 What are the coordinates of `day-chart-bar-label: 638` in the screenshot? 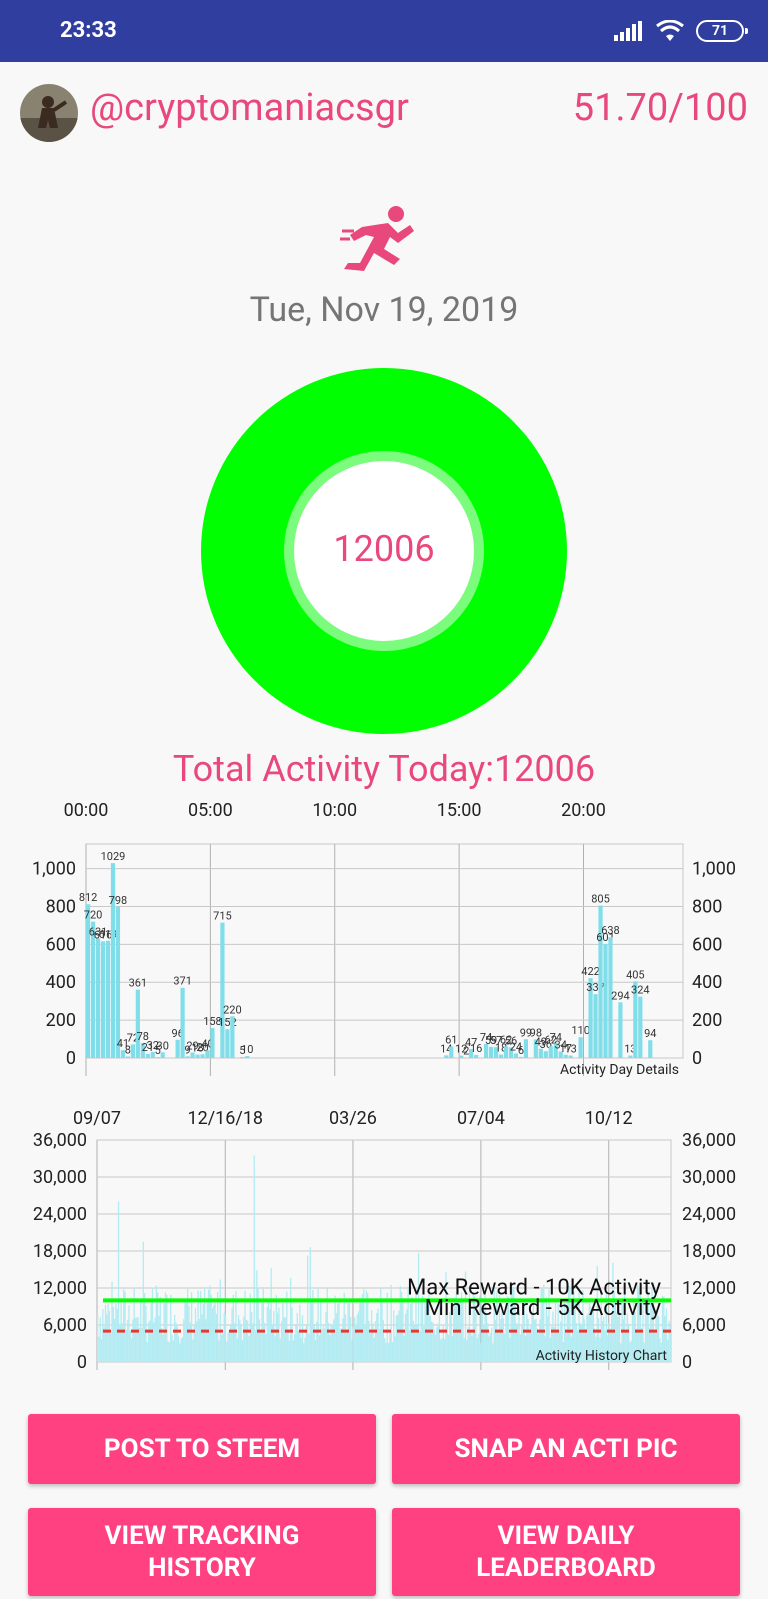 It's located at (610, 930).